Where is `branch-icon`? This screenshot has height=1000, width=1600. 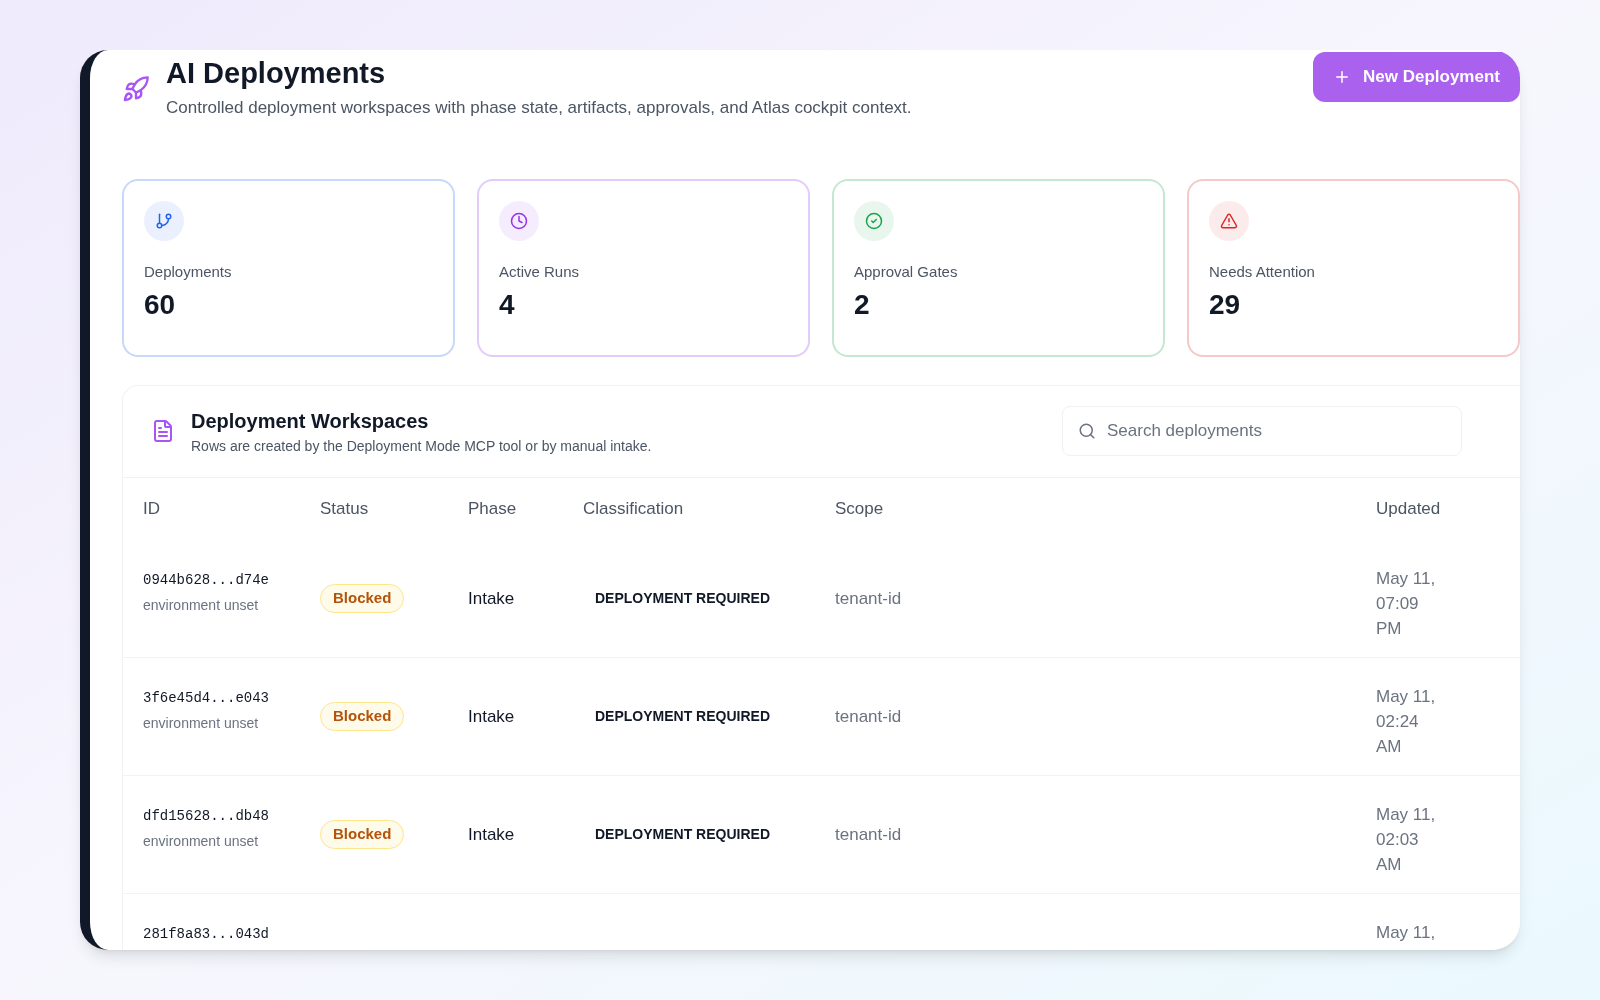 branch-icon is located at coordinates (164, 220).